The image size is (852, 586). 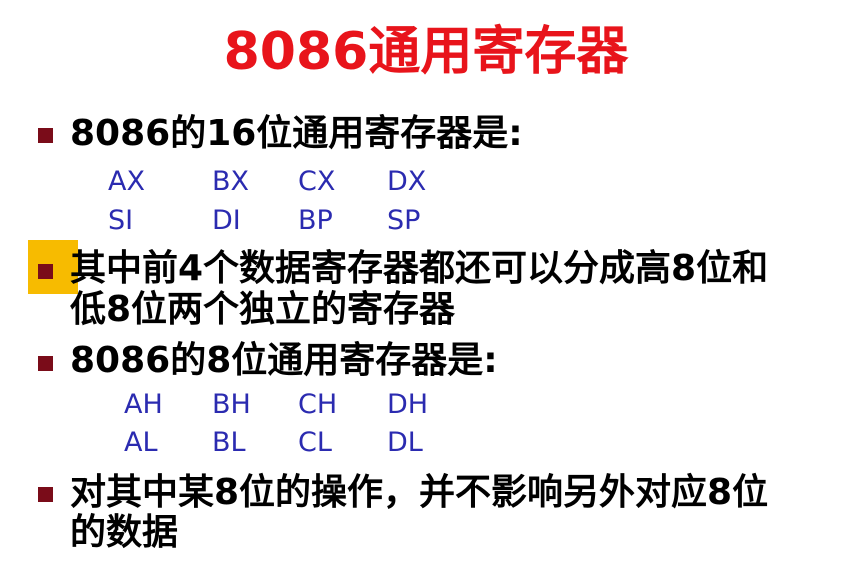 I want to click on register-label: DX, so click(x=407, y=181).